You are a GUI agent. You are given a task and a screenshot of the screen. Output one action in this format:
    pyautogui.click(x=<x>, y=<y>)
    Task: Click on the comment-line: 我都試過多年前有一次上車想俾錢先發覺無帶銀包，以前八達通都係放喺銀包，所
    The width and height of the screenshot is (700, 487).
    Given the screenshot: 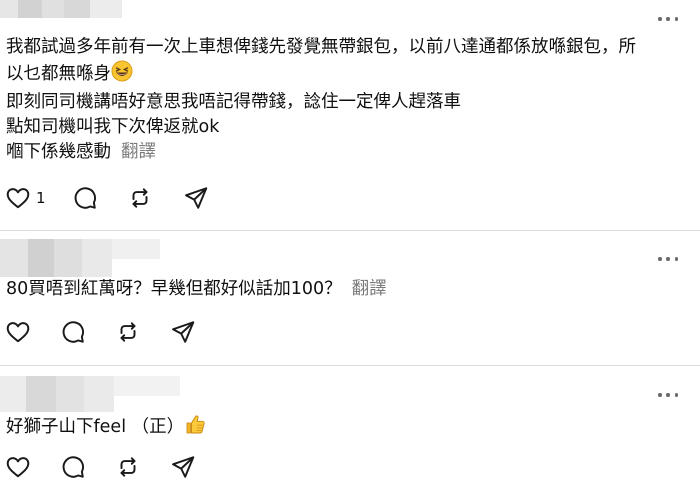 What is the action you would take?
    pyautogui.click(x=321, y=47)
    